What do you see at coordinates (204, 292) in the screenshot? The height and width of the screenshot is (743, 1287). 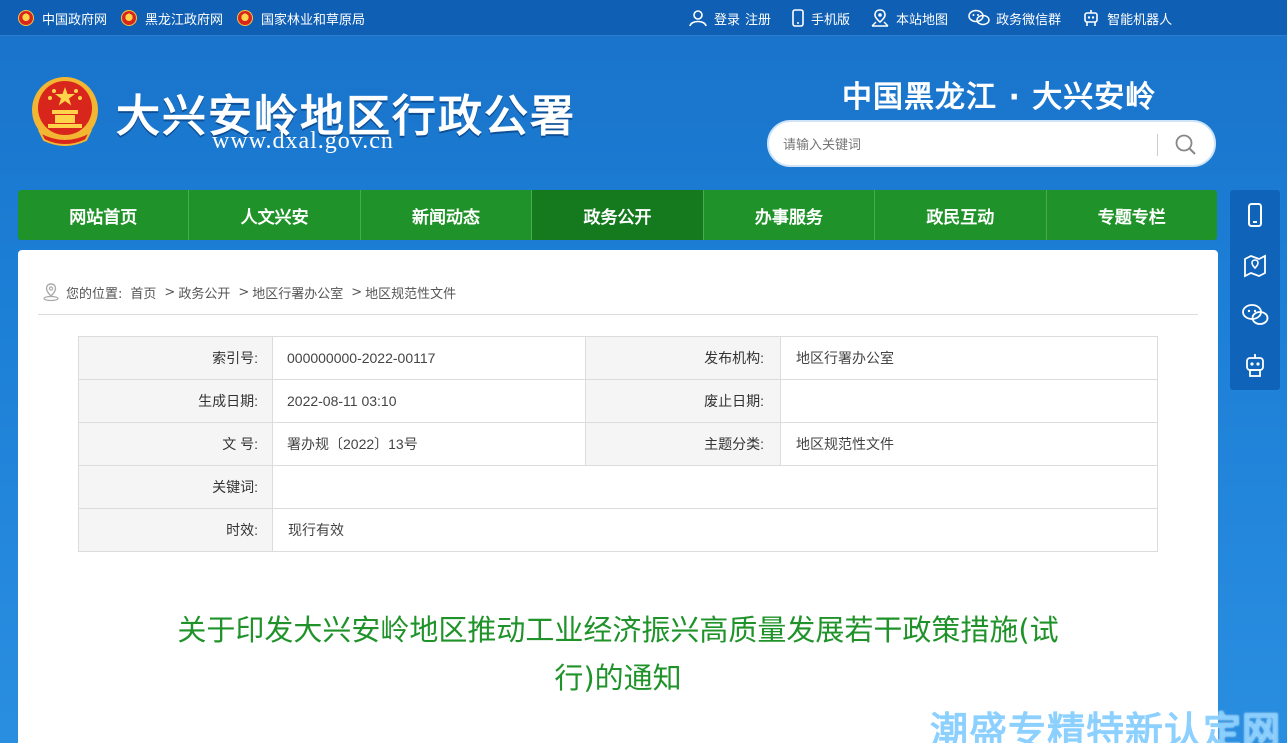 I see `breadcrumb-gov-affairs: 政务公开` at bounding box center [204, 292].